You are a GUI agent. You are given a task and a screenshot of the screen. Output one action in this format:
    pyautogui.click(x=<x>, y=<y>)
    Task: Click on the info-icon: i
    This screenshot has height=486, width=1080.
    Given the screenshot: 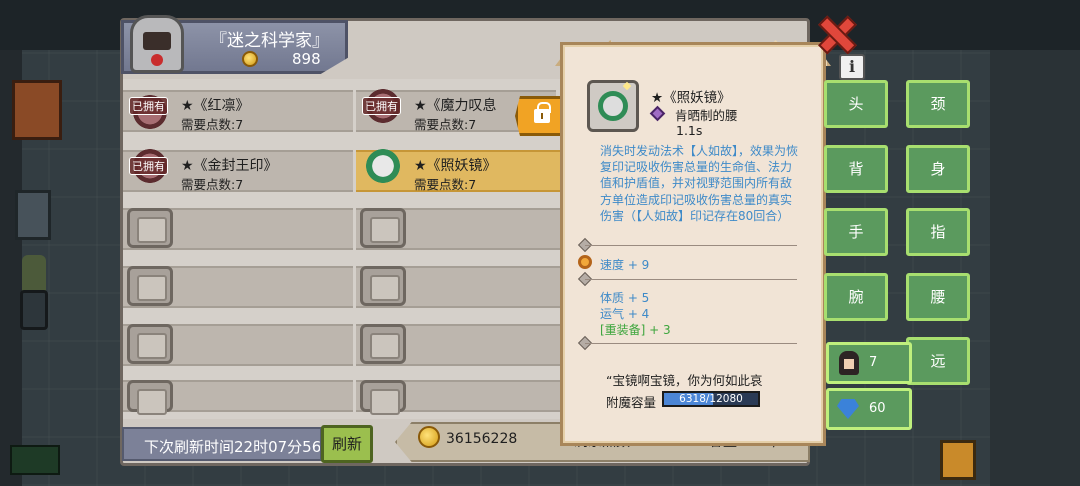 What is the action you would take?
    pyautogui.click(x=852, y=67)
    